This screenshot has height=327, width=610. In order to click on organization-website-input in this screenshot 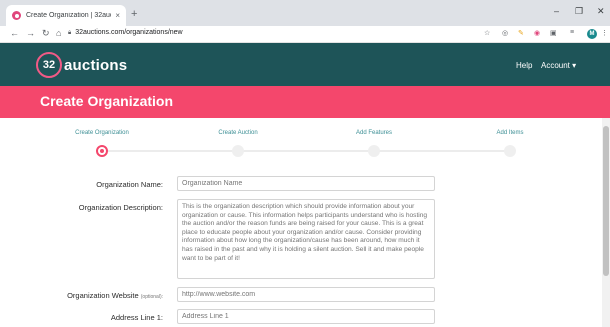, I will do `click(306, 294)`.